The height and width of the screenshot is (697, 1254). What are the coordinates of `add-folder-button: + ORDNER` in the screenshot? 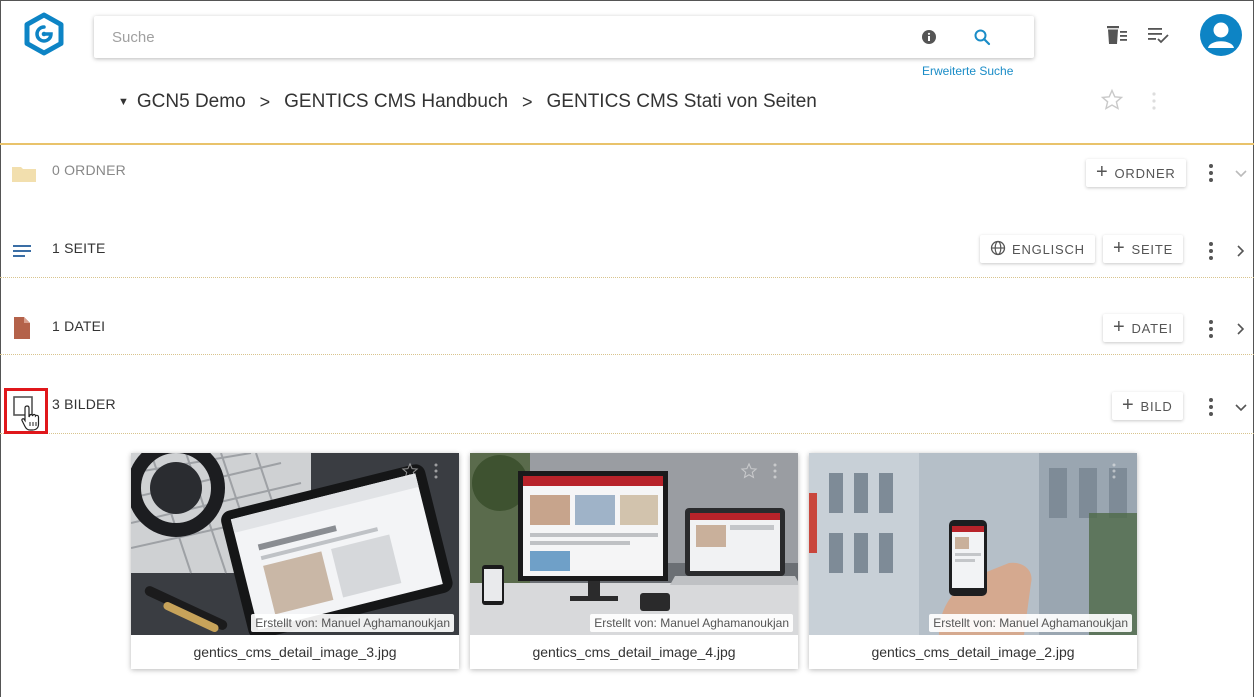 It's located at (1136, 173).